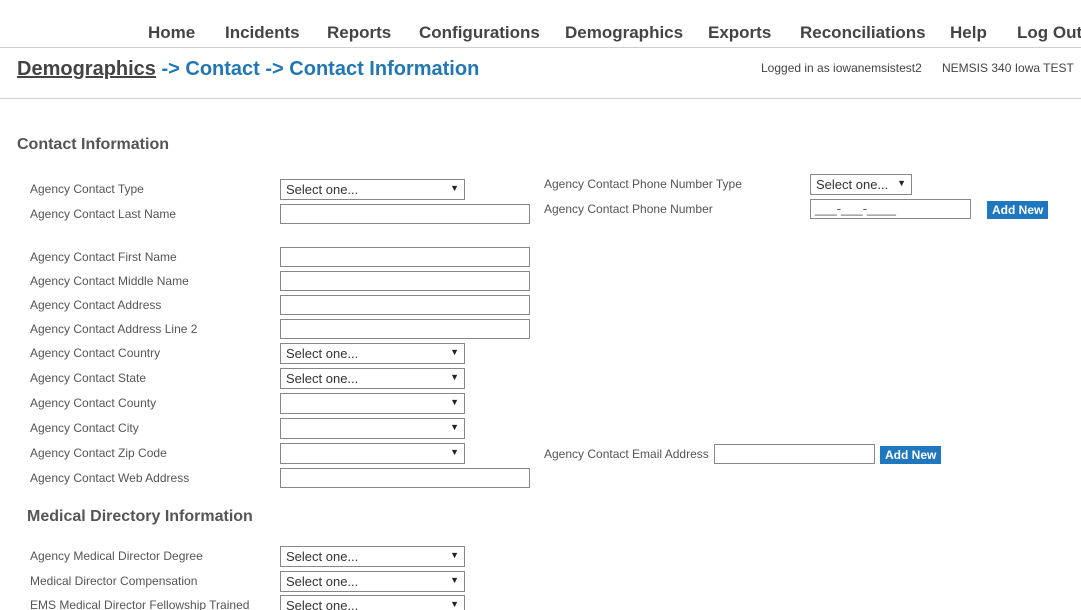 This screenshot has height=610, width=1081. I want to click on contact-information-heading: Contact Information, so click(93, 144).